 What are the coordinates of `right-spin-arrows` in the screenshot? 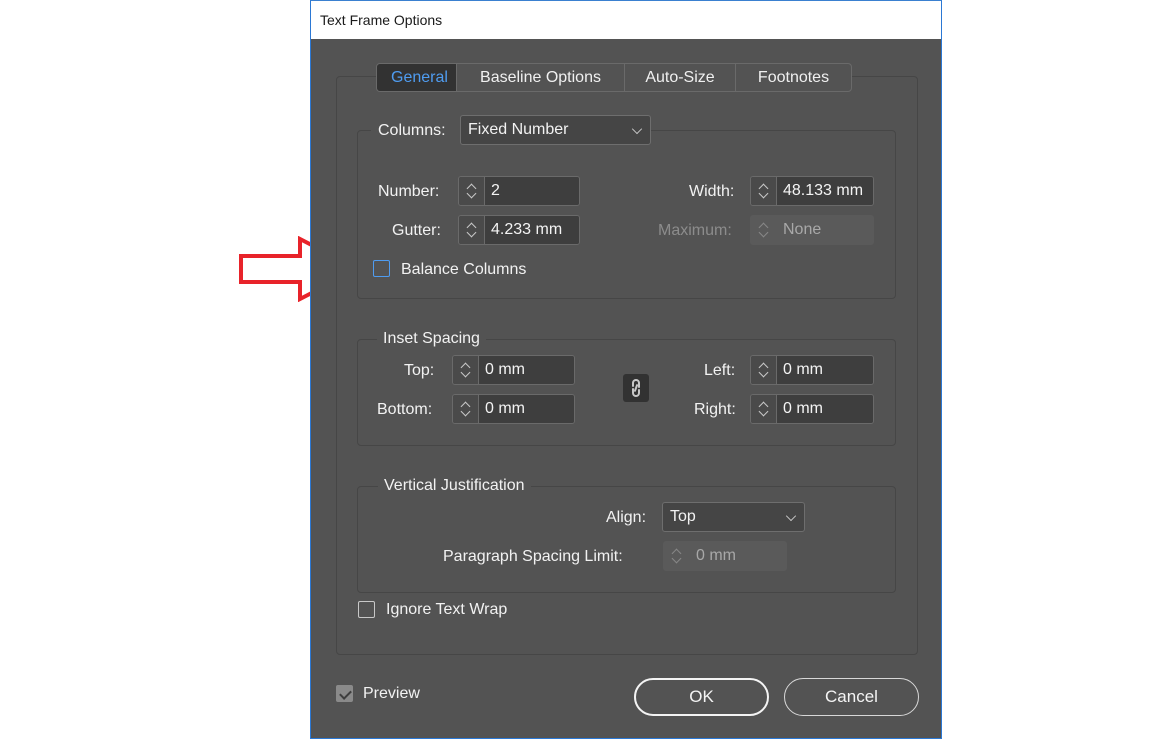 It's located at (764, 409).